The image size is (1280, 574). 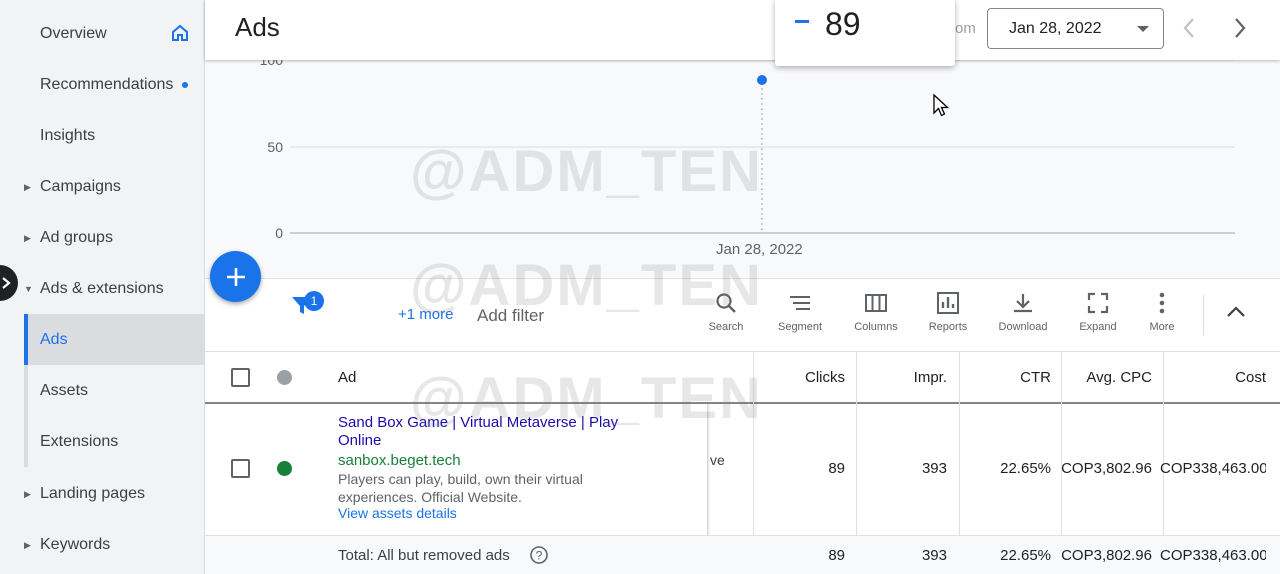 What do you see at coordinates (279, 233) in the screenshot?
I see `y-tick-label: 0` at bounding box center [279, 233].